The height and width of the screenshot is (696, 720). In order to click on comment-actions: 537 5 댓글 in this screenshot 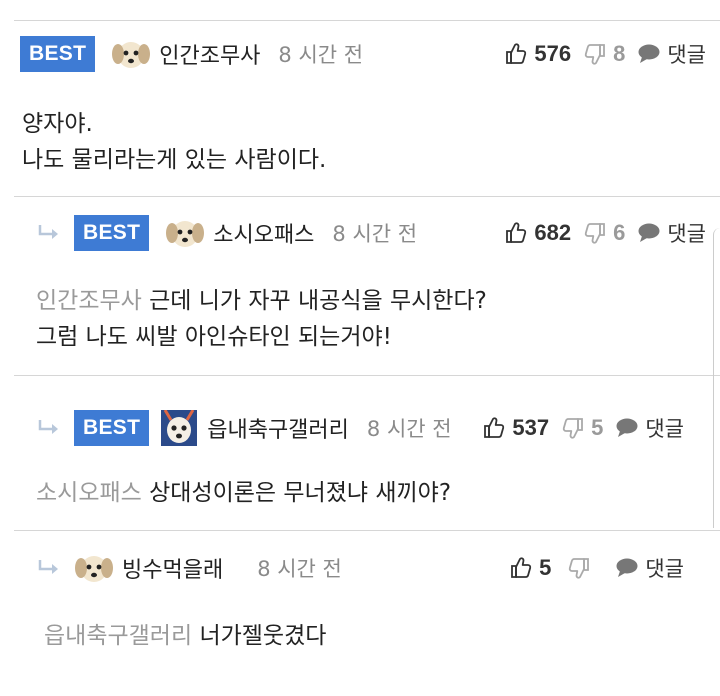, I will do `click(577, 428)`.